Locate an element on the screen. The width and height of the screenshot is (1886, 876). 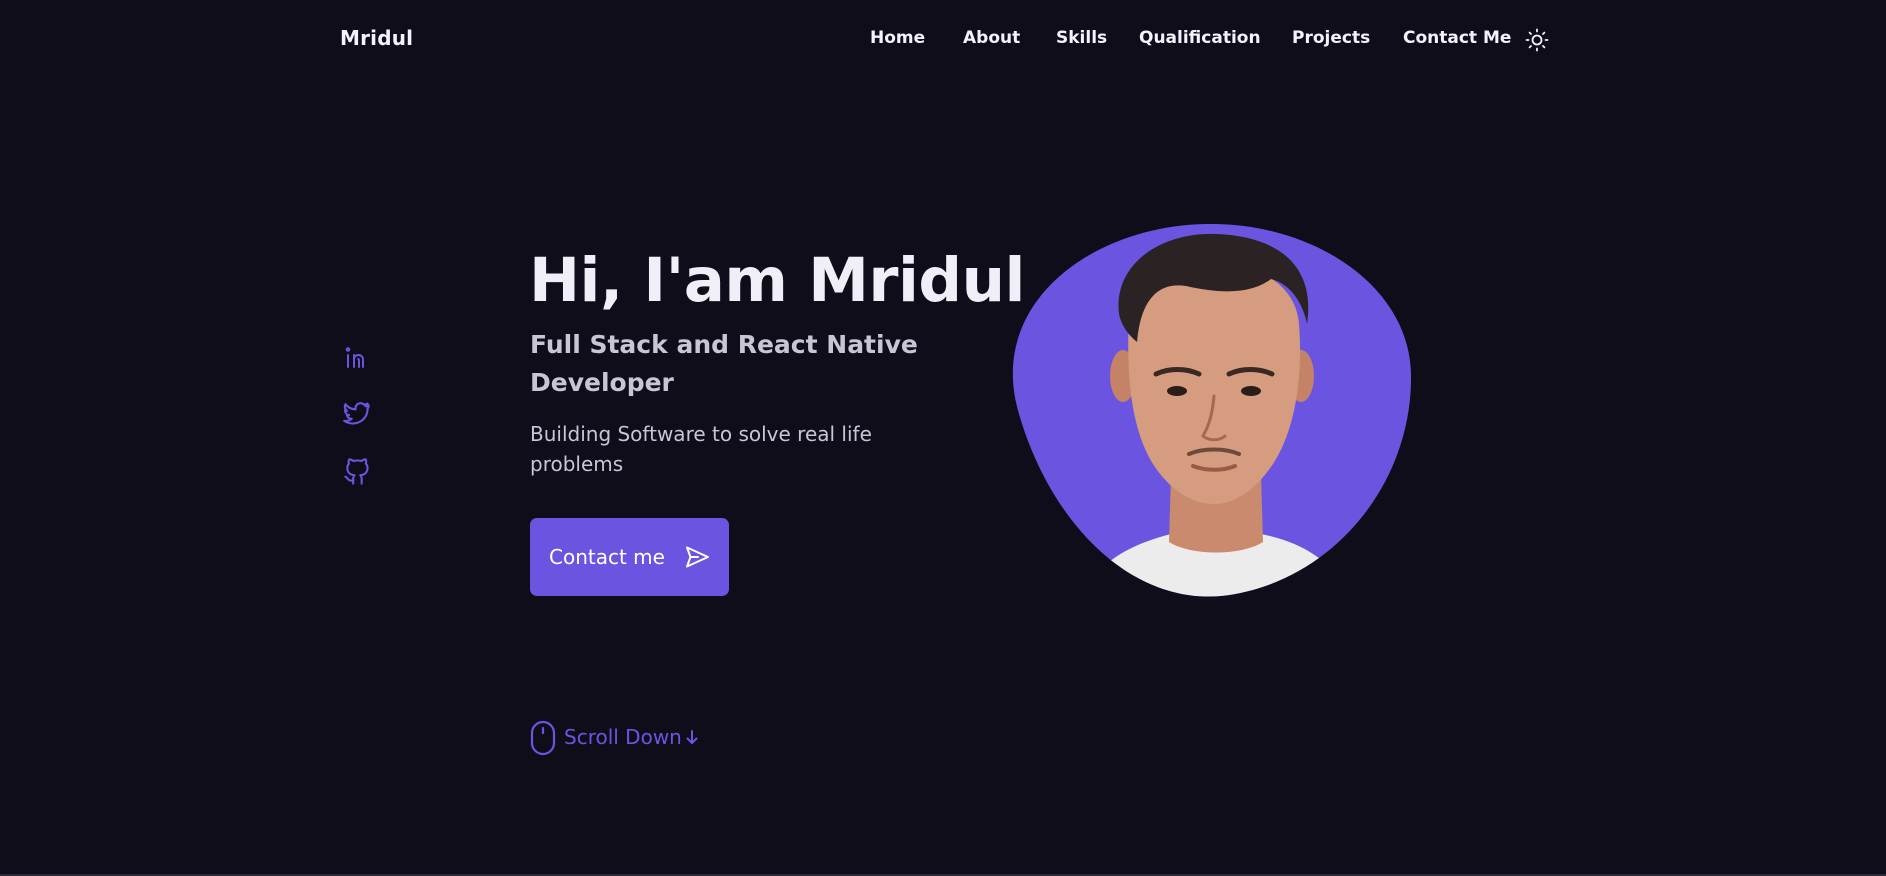
github-link is located at coordinates (357, 472).